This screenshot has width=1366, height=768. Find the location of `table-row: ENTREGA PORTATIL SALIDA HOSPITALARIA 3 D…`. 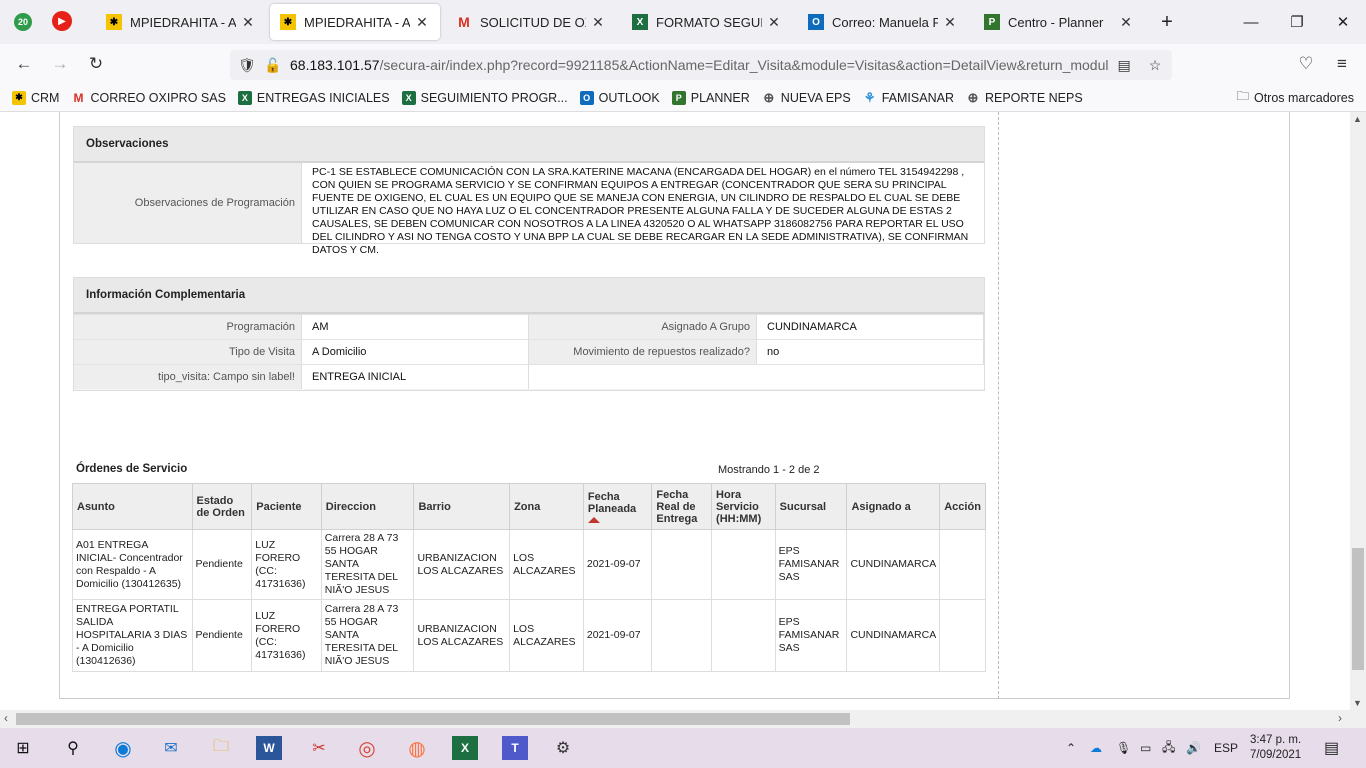

table-row: ENTREGA PORTATIL SALIDA HOSPITALARIA 3 D… is located at coordinates (529, 635).